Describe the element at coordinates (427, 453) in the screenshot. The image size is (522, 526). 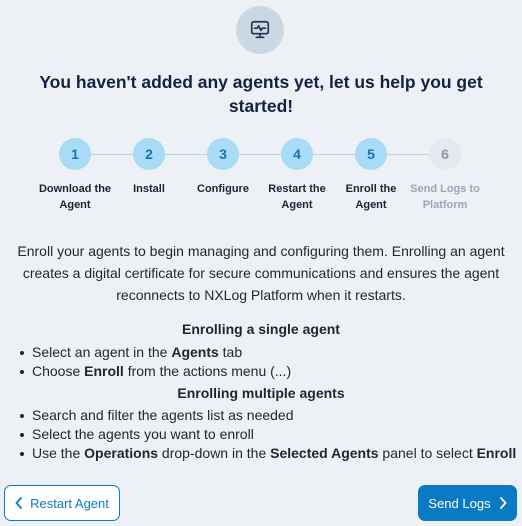
I see `text-run: panel to select` at that location.